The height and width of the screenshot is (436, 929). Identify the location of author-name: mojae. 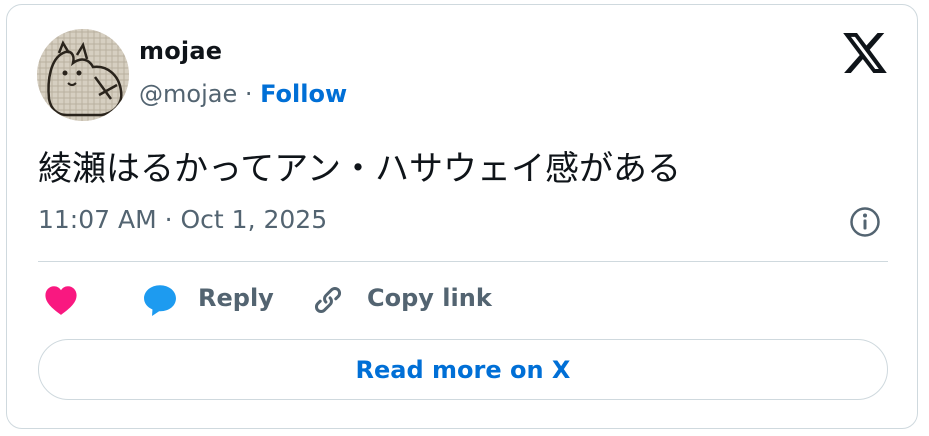
(180, 51).